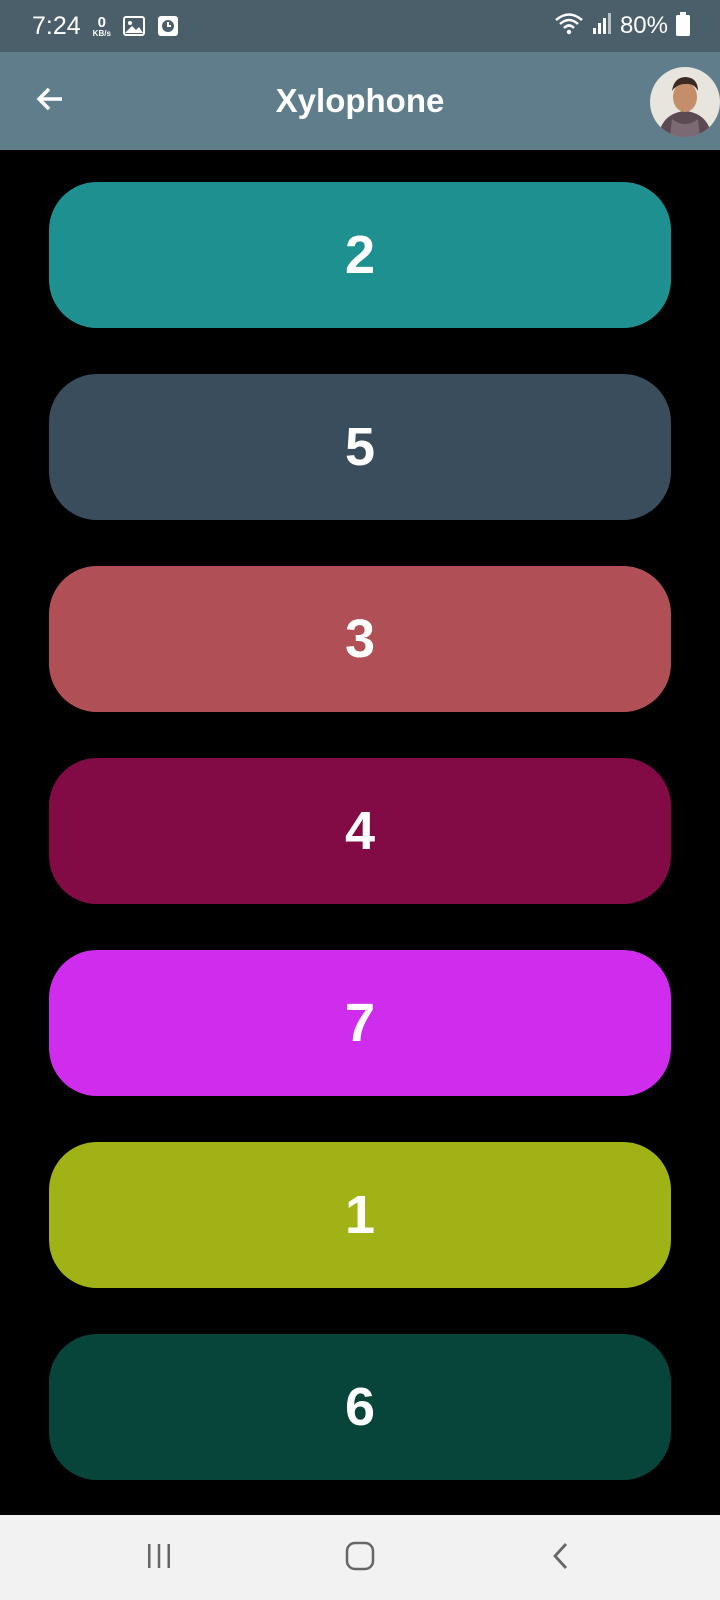  I want to click on status-time: 7:24, so click(56, 25).